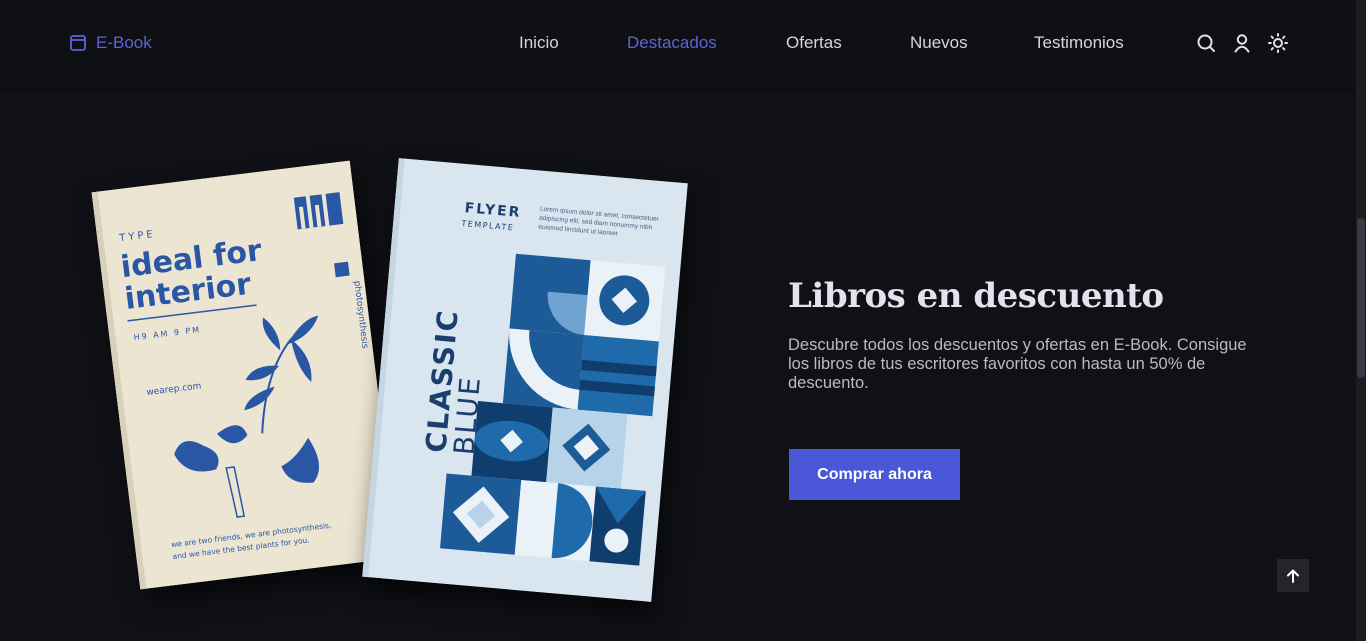 Image resolution: width=1366 pixels, height=641 pixels. What do you see at coordinates (318, 211) in the screenshot?
I see `book1-logo` at bounding box center [318, 211].